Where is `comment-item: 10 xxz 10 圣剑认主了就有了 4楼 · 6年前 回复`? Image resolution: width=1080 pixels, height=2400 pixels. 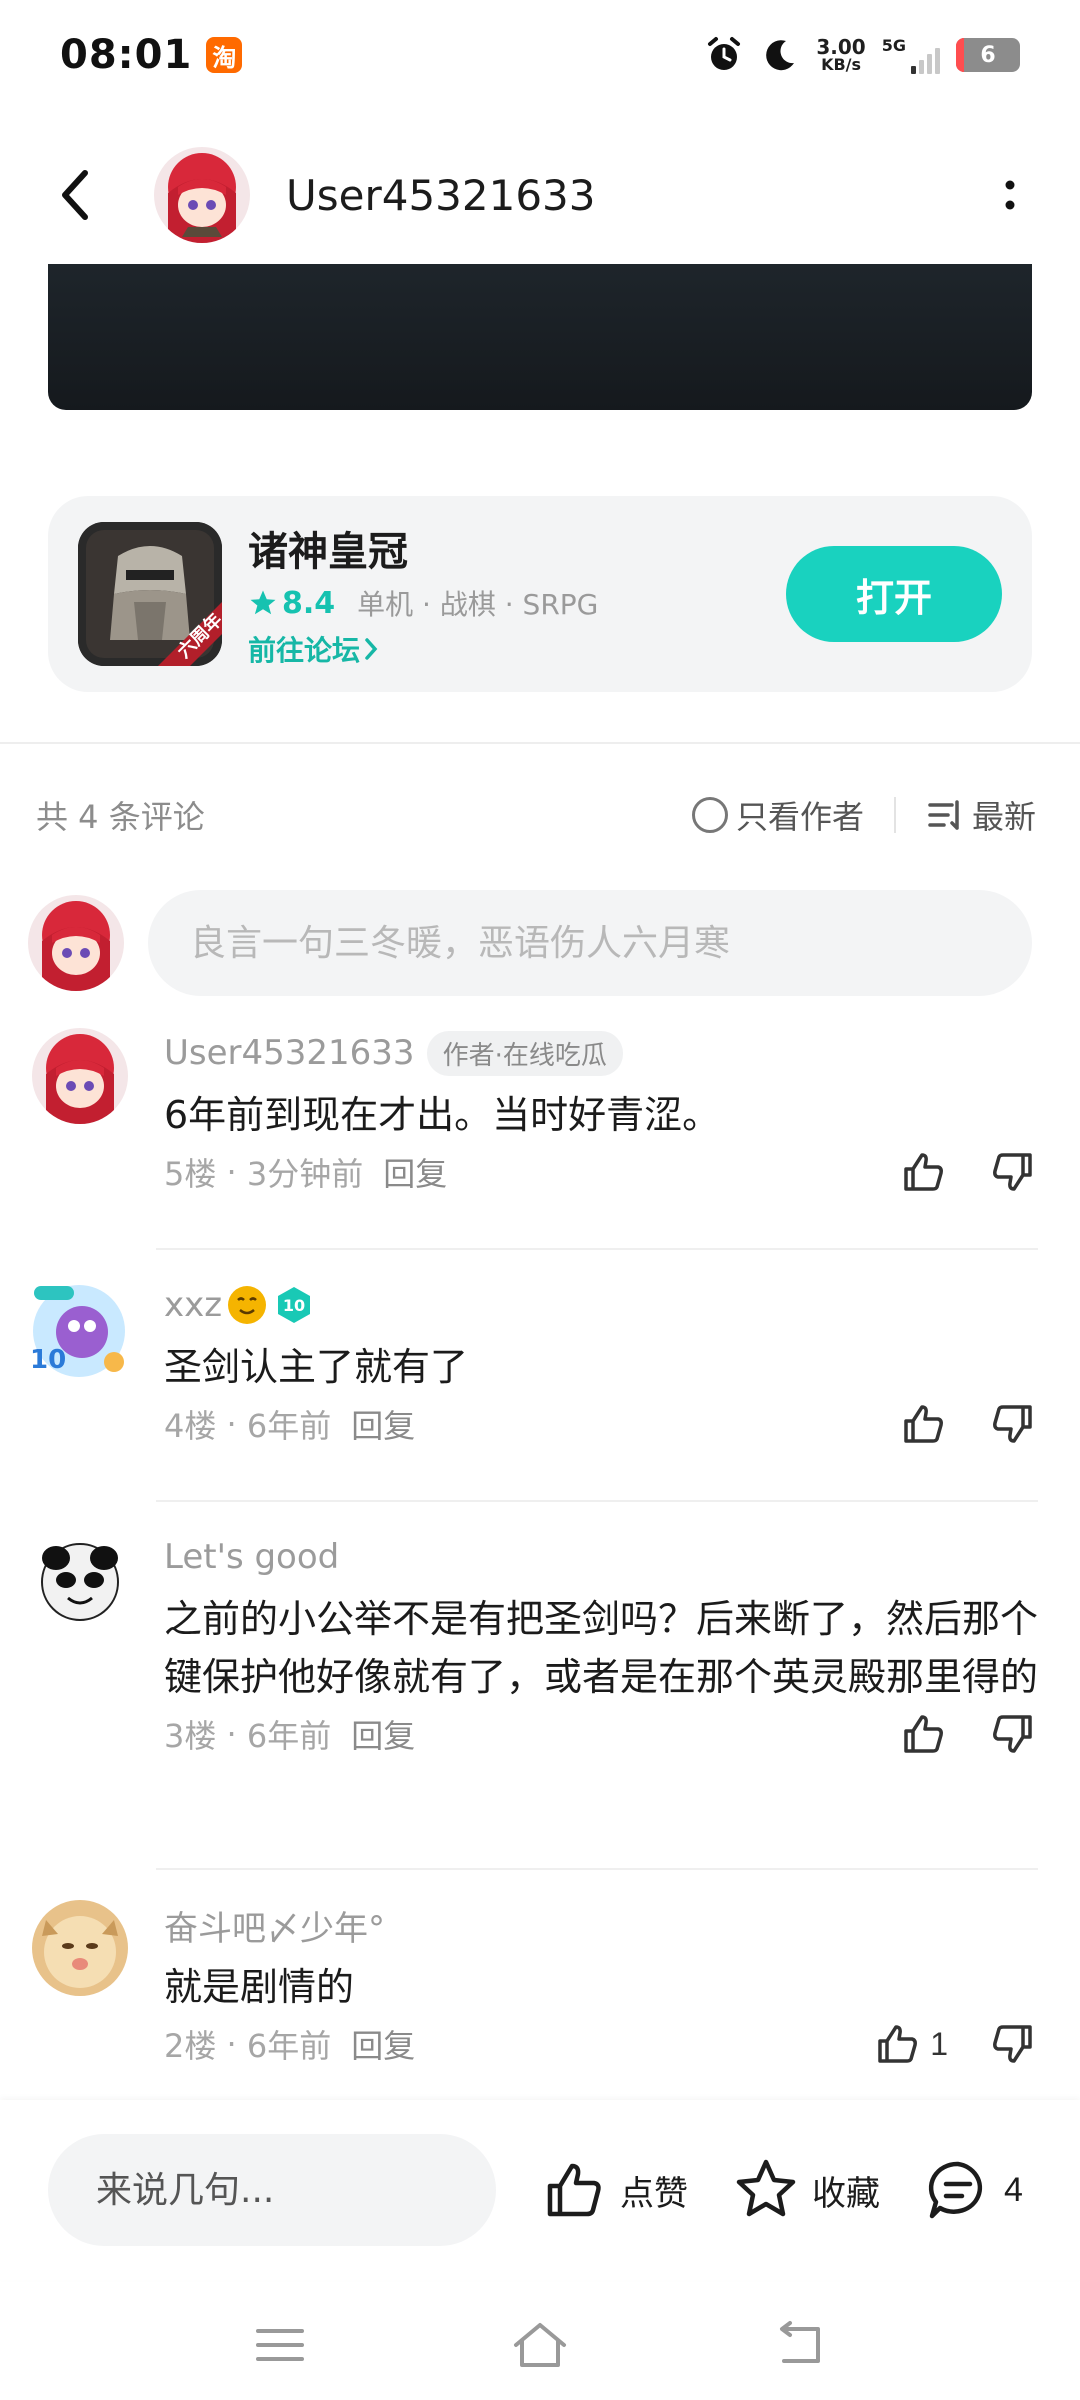
comment-item: 10 xxz 10 圣剑认主了就有了 4楼 · 6年前 回复 is located at coordinates (531, 1389).